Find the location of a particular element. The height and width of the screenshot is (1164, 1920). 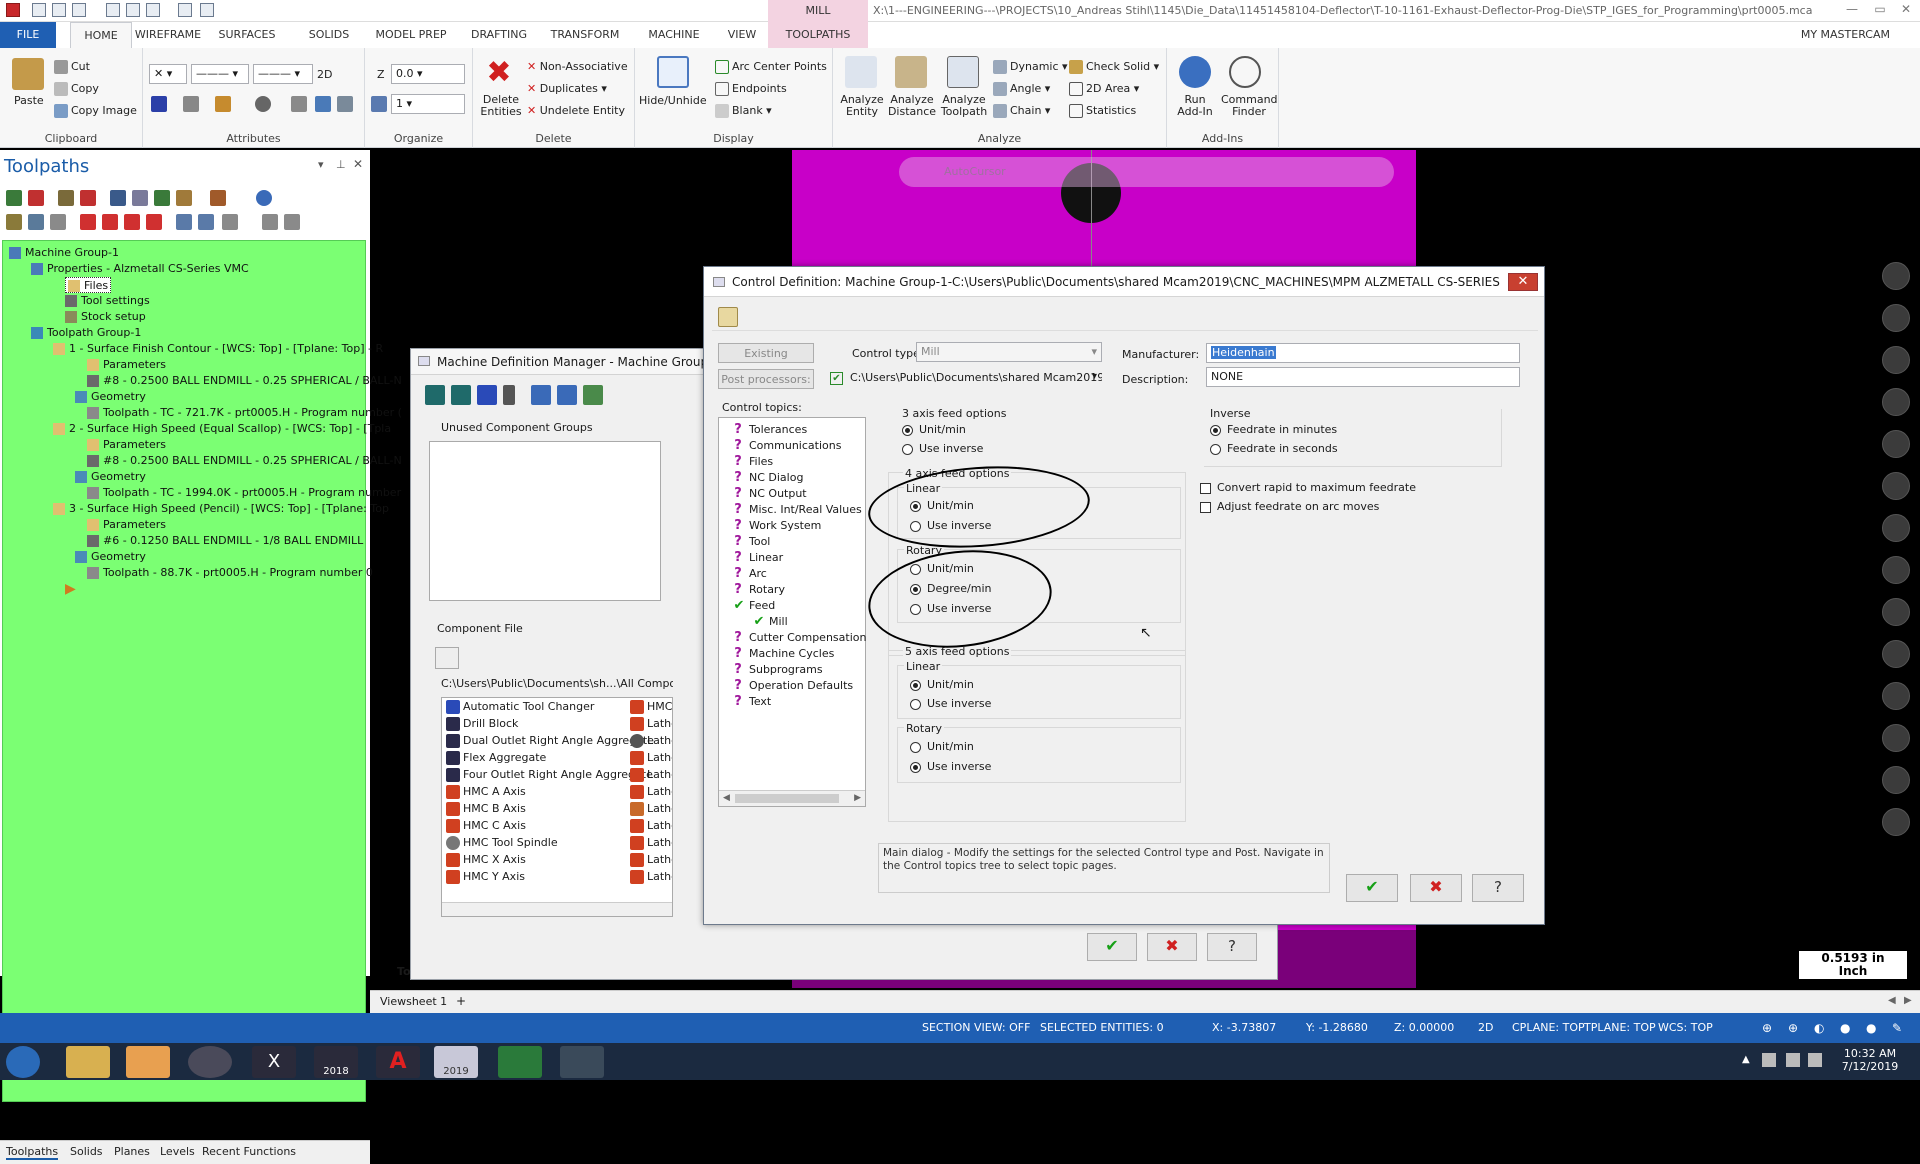

adjust-arc-feed-checkbox: Adjust feedrate on arc moves is located at coordinates (1289, 506).